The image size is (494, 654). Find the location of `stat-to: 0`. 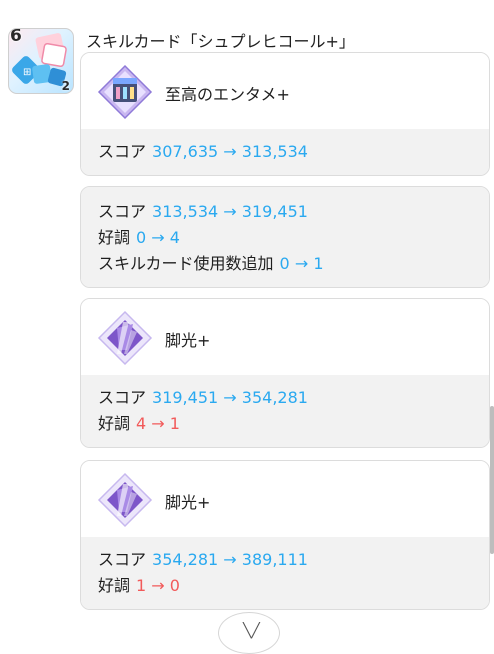

stat-to: 0 is located at coordinates (174, 585).